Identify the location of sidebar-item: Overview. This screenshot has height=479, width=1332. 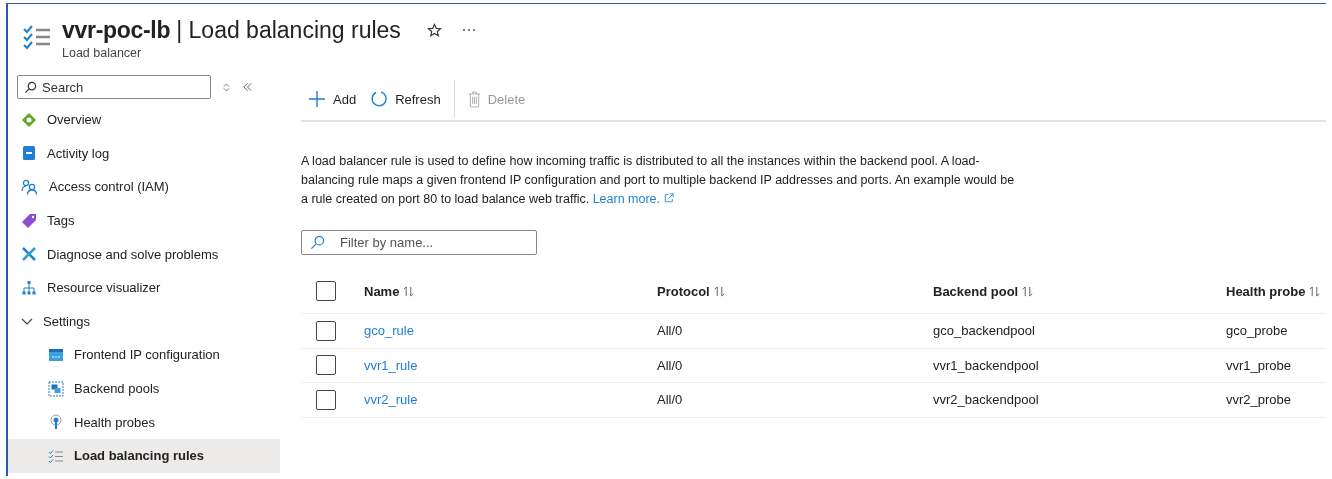
(144, 120).